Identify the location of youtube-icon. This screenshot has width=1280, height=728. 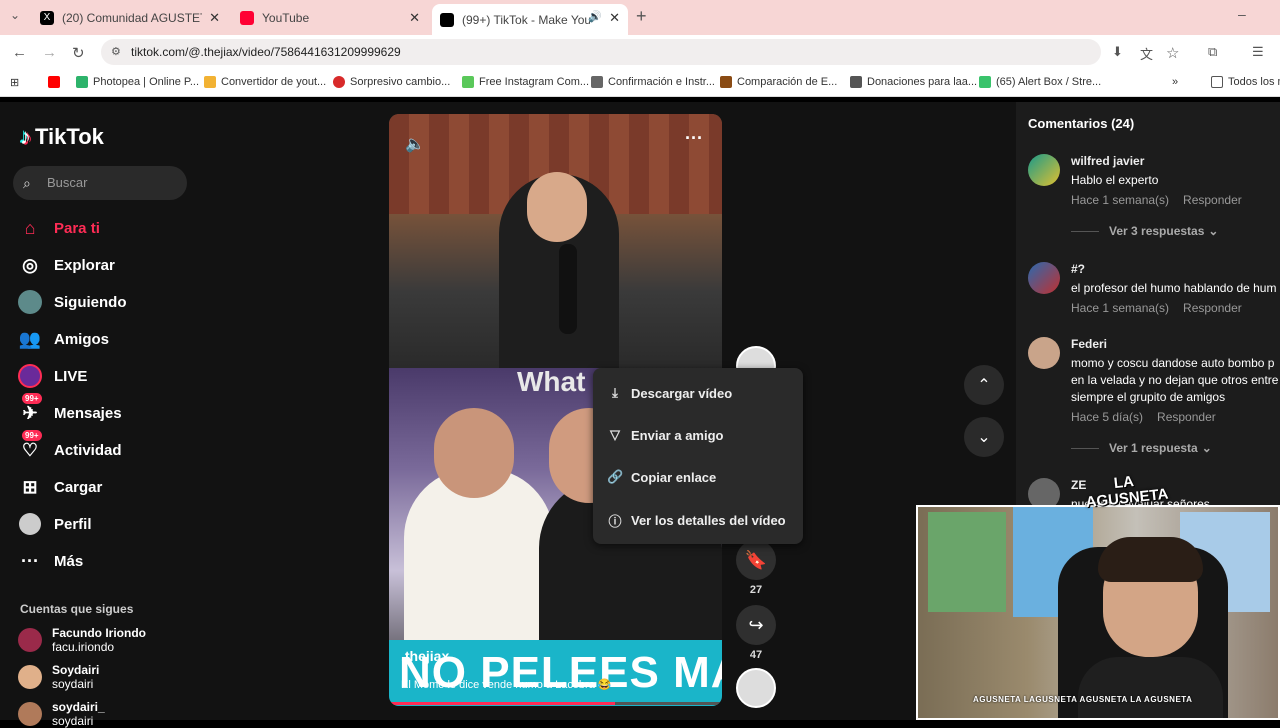
(54, 82).